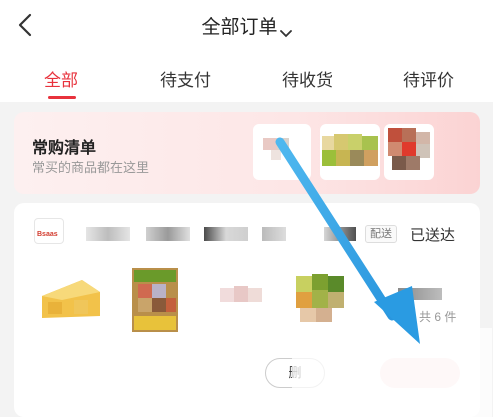 The image size is (493, 417). Describe the element at coordinates (71, 300) in the screenshot. I see `product-image-cheese` at that location.